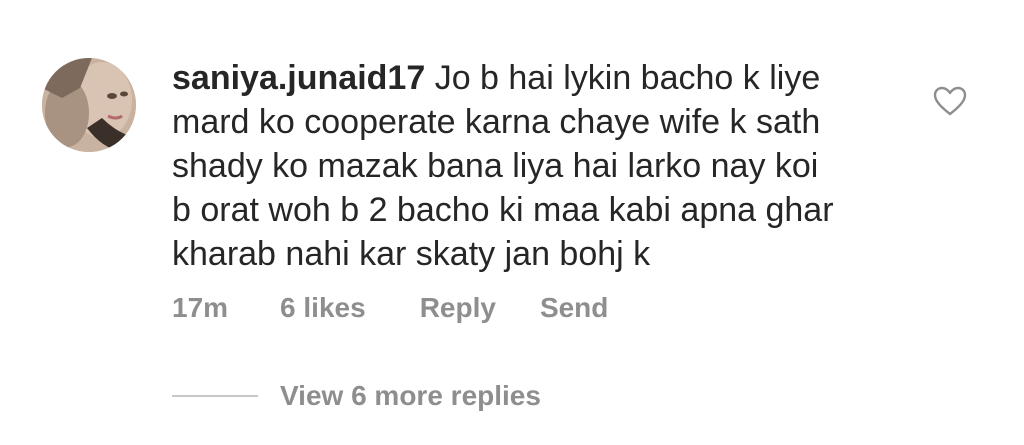  What do you see at coordinates (298, 78) in the screenshot?
I see `comment-username: saniya.junaid17` at bounding box center [298, 78].